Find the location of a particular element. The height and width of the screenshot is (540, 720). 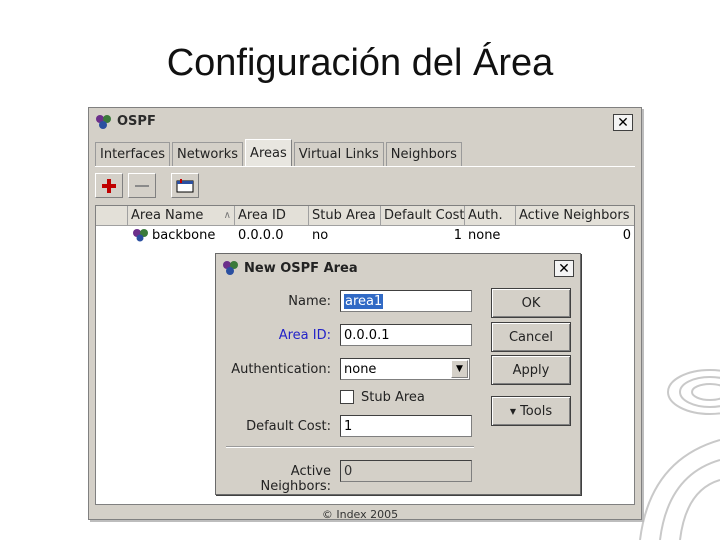

row-marker is located at coordinates (112, 235).